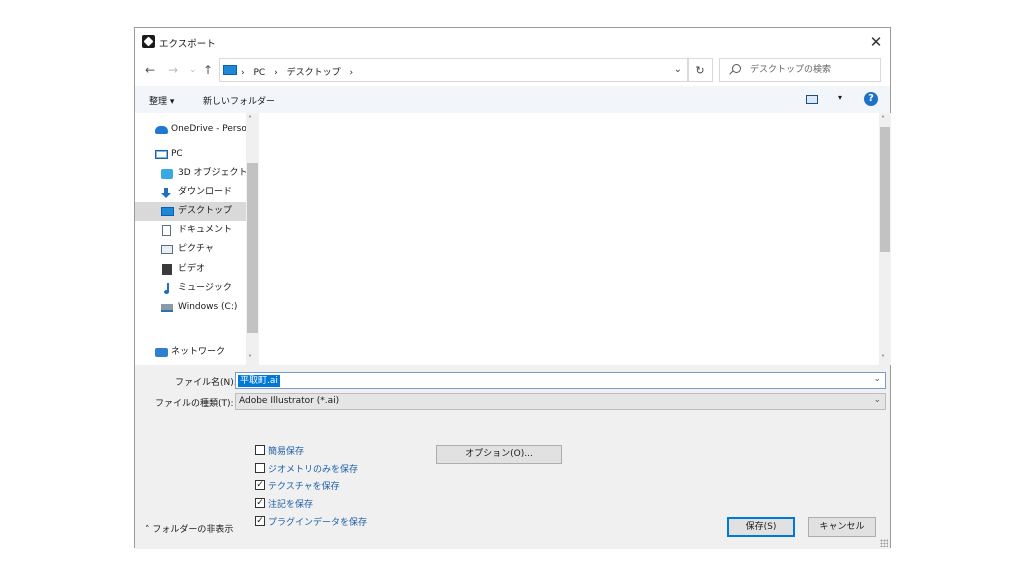  I want to click on address-row: ← → ⌄ ↑ › PC › デスクトップ › ⌄ ↻, so click(512, 70).